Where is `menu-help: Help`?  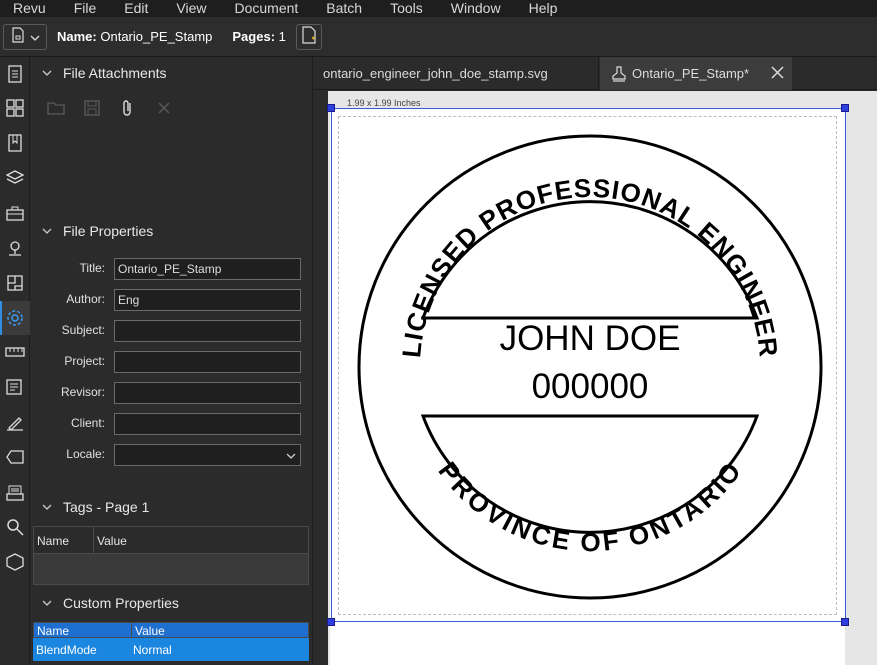
menu-help: Help is located at coordinates (543, 8).